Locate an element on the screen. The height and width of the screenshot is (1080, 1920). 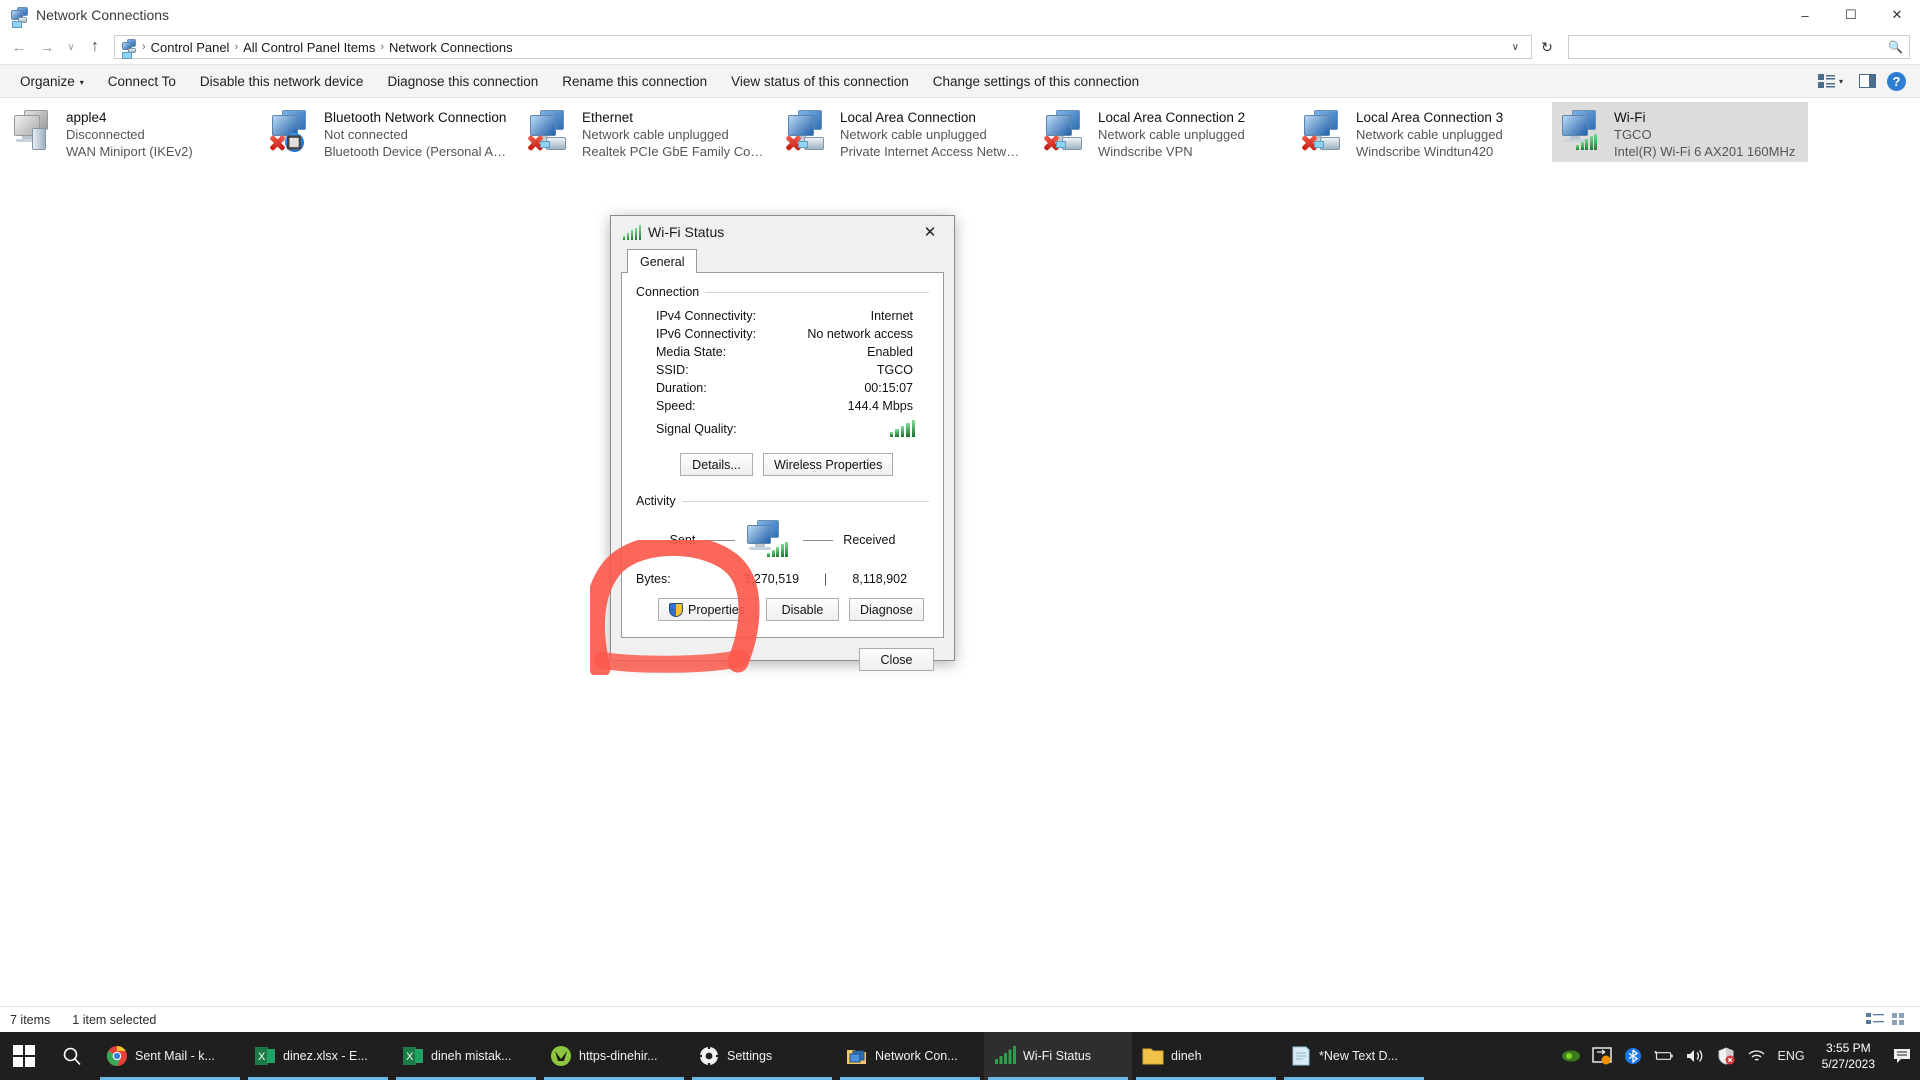
row-speed: Speed: 144.4 Mbps is located at coordinates (792, 406).